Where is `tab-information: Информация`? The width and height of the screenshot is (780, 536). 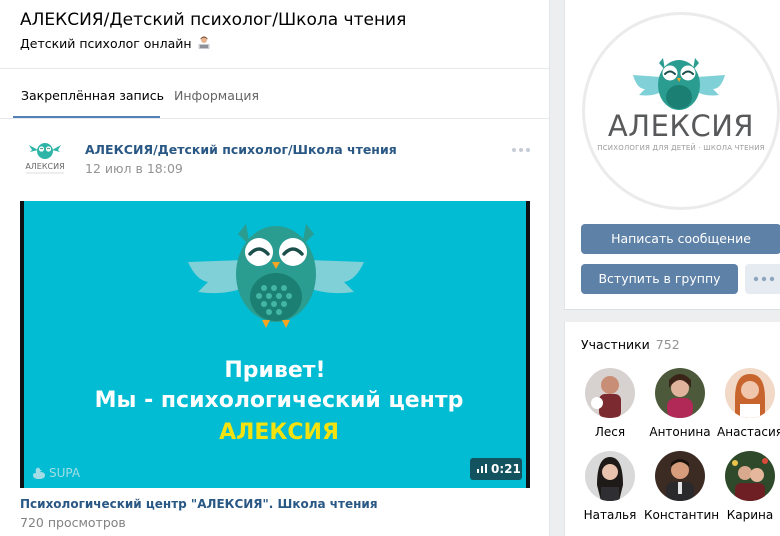
tab-information: Информация is located at coordinates (216, 95).